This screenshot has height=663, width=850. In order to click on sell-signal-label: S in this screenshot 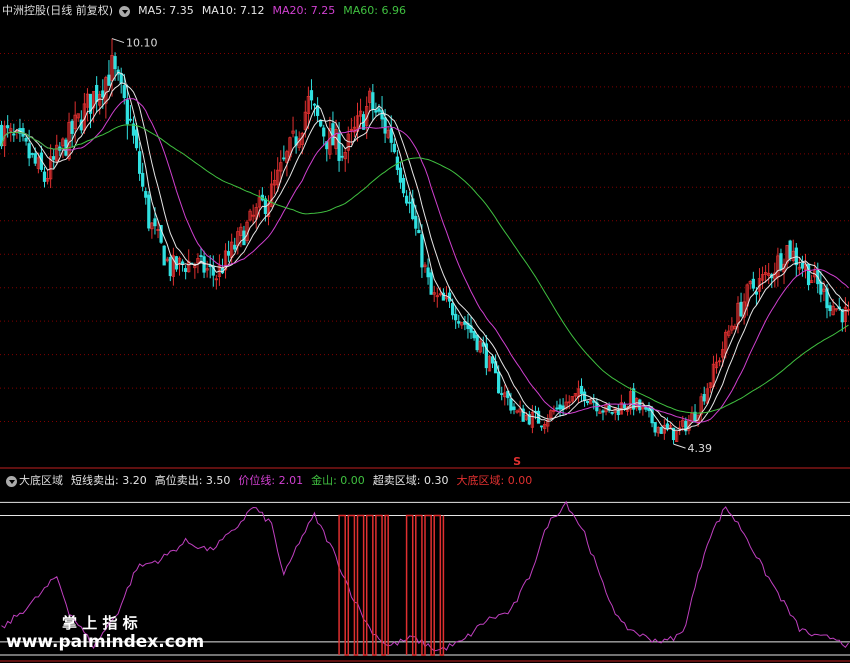, I will do `click(517, 461)`.